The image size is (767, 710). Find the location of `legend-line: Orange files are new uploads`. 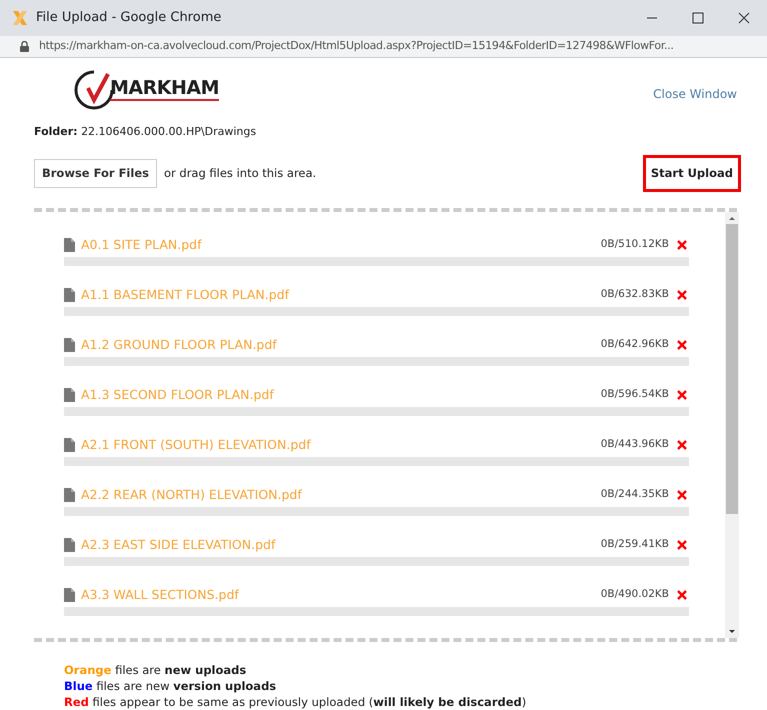

legend-line: Orange files are new uploads is located at coordinates (156, 670).